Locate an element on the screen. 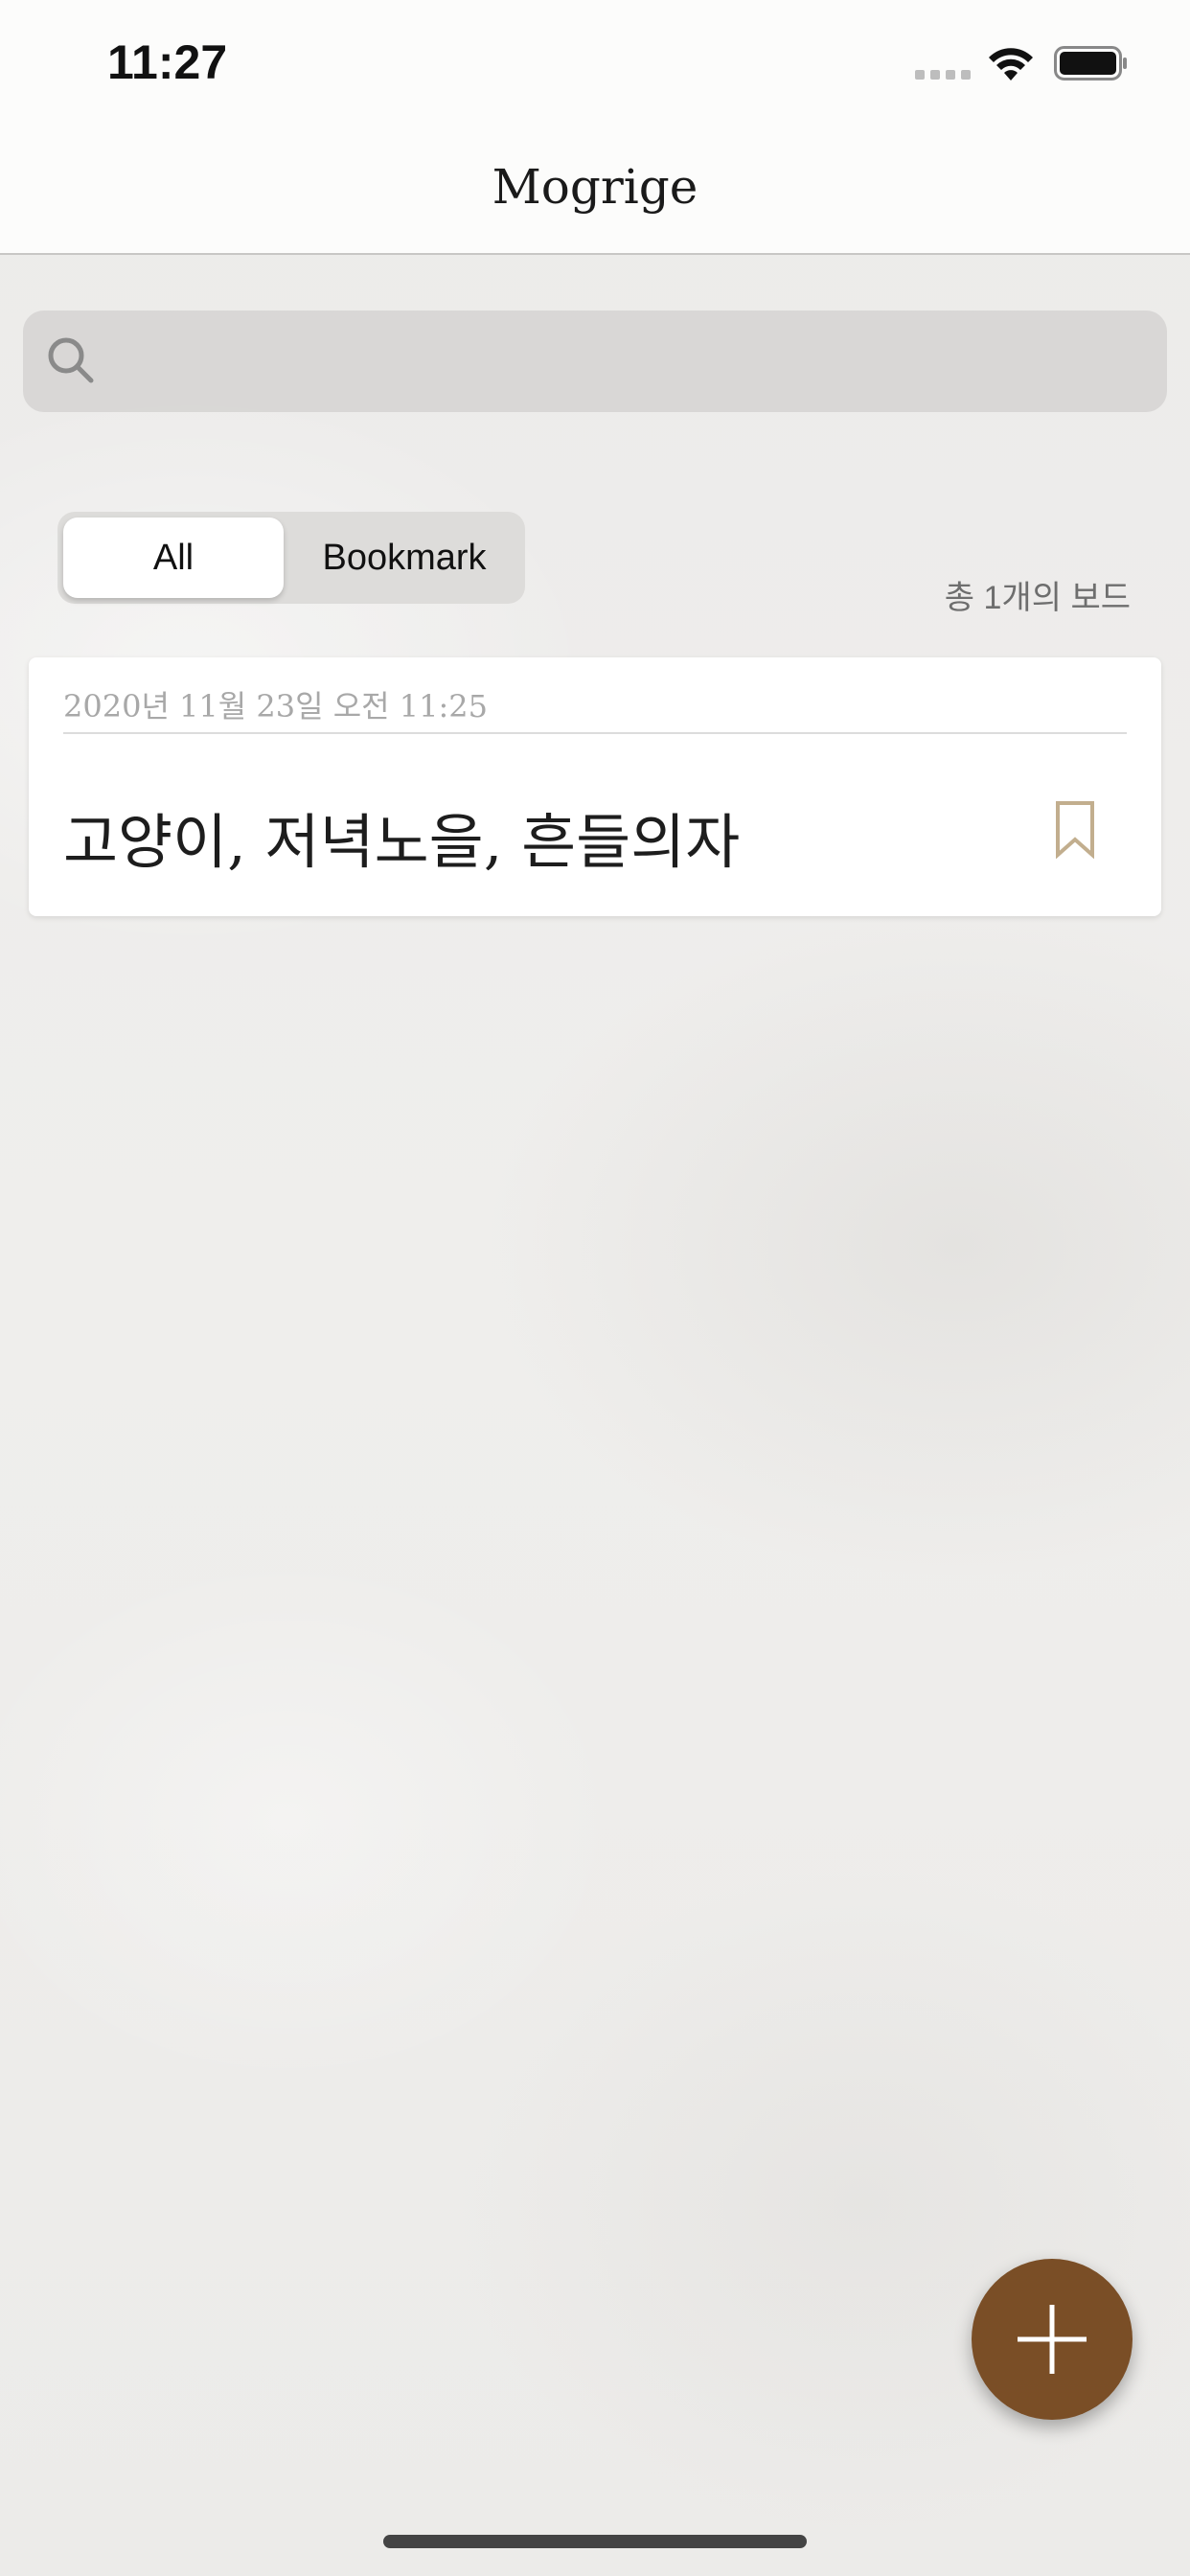  status-time: 11:27 is located at coordinates (167, 62).